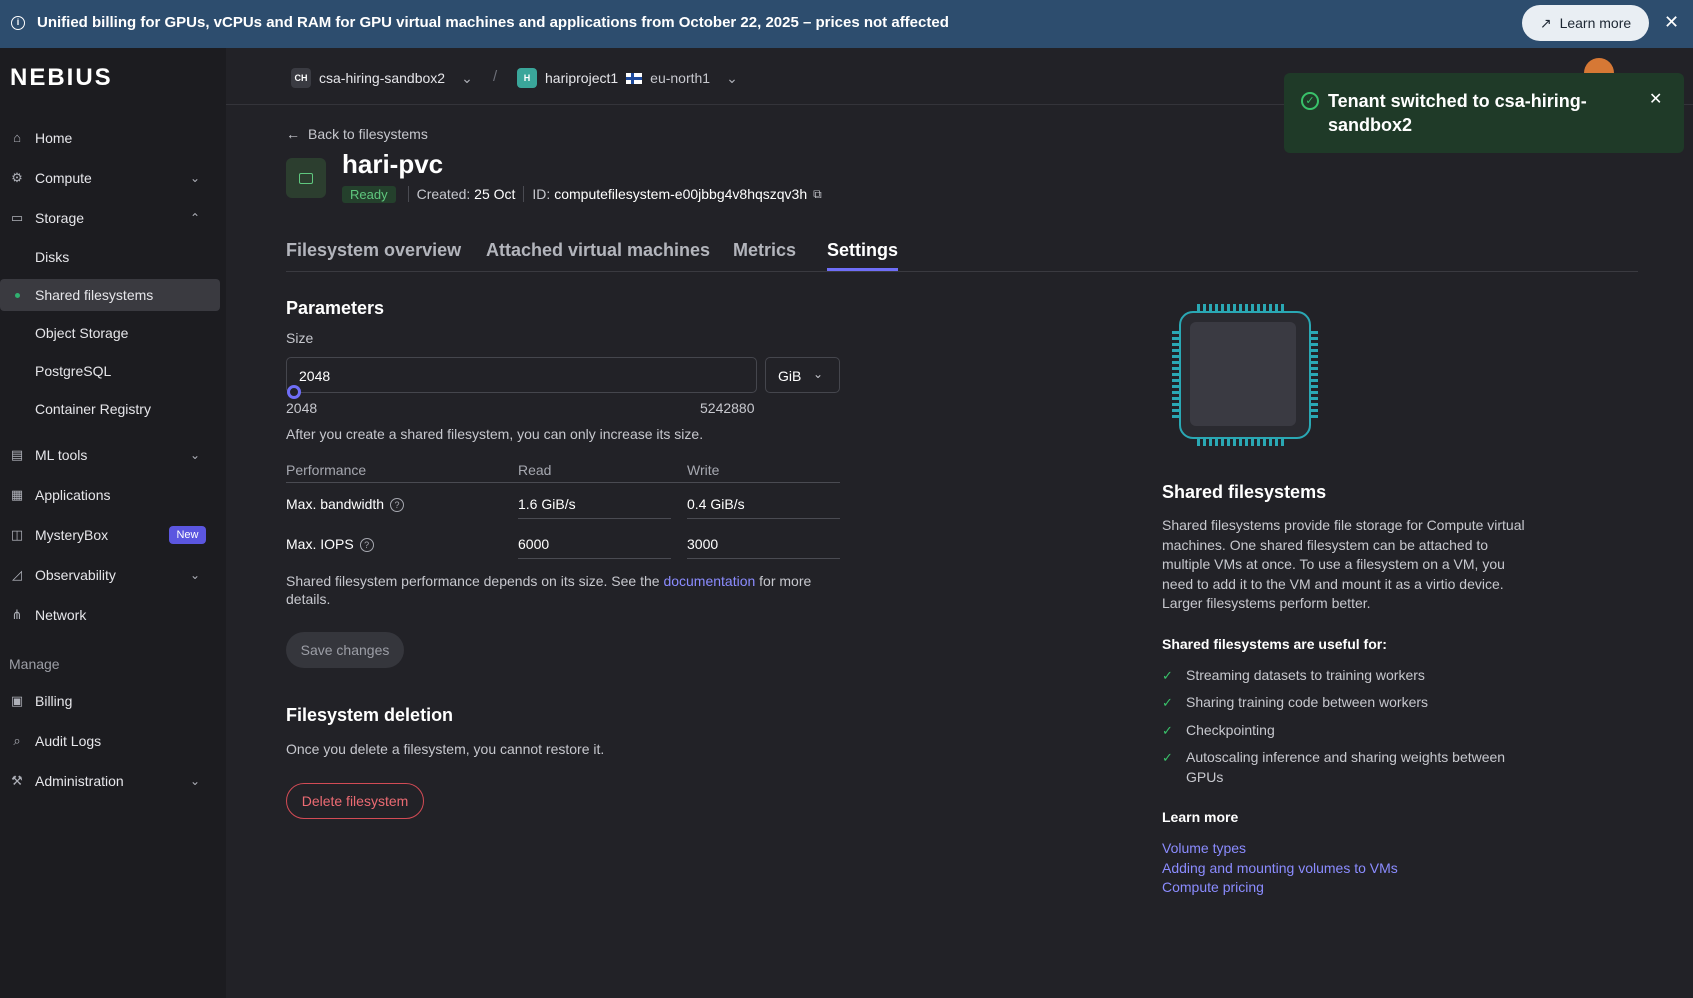 This screenshot has width=1693, height=998. Describe the element at coordinates (1274, 644) in the screenshot. I see `useful-heading: Shared filesystems are useful for:` at that location.